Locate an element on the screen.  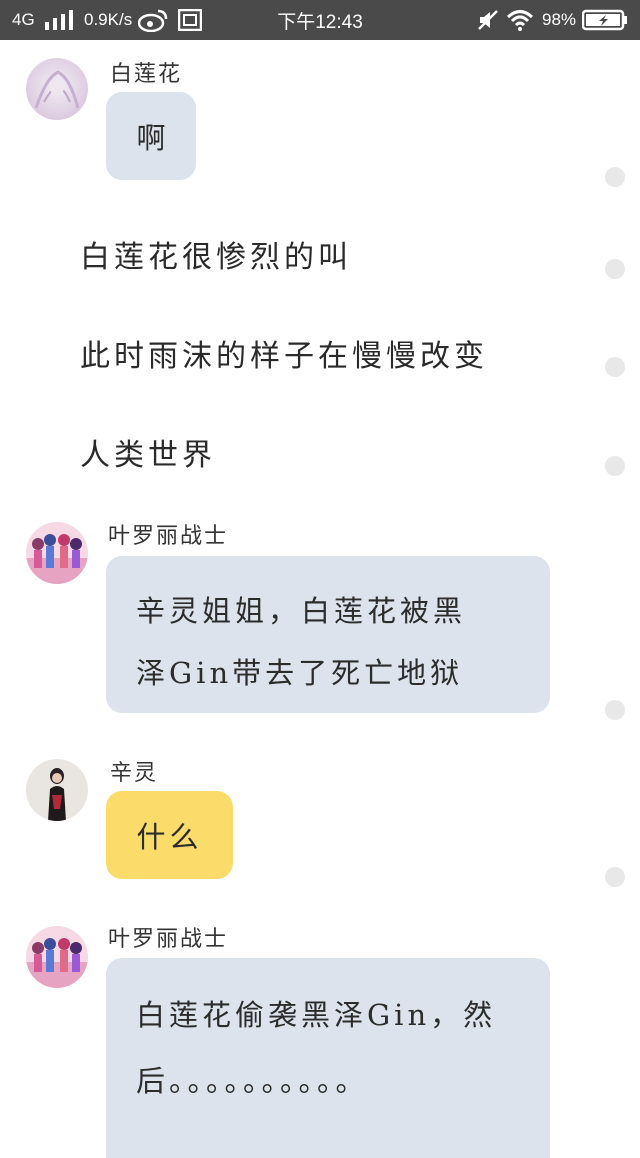
message-text-line: 白莲花偷袭黑泽Gin，然 is located at coordinates (316, 1015).